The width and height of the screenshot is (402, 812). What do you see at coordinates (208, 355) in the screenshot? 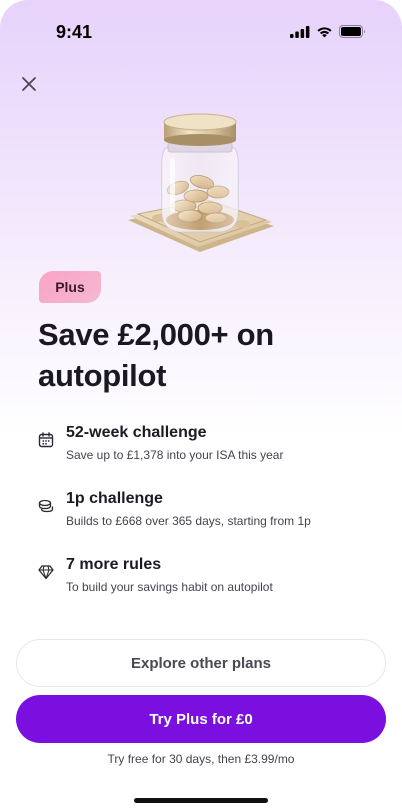
I see `page-title: Save £2,000+ on autopilot` at bounding box center [208, 355].